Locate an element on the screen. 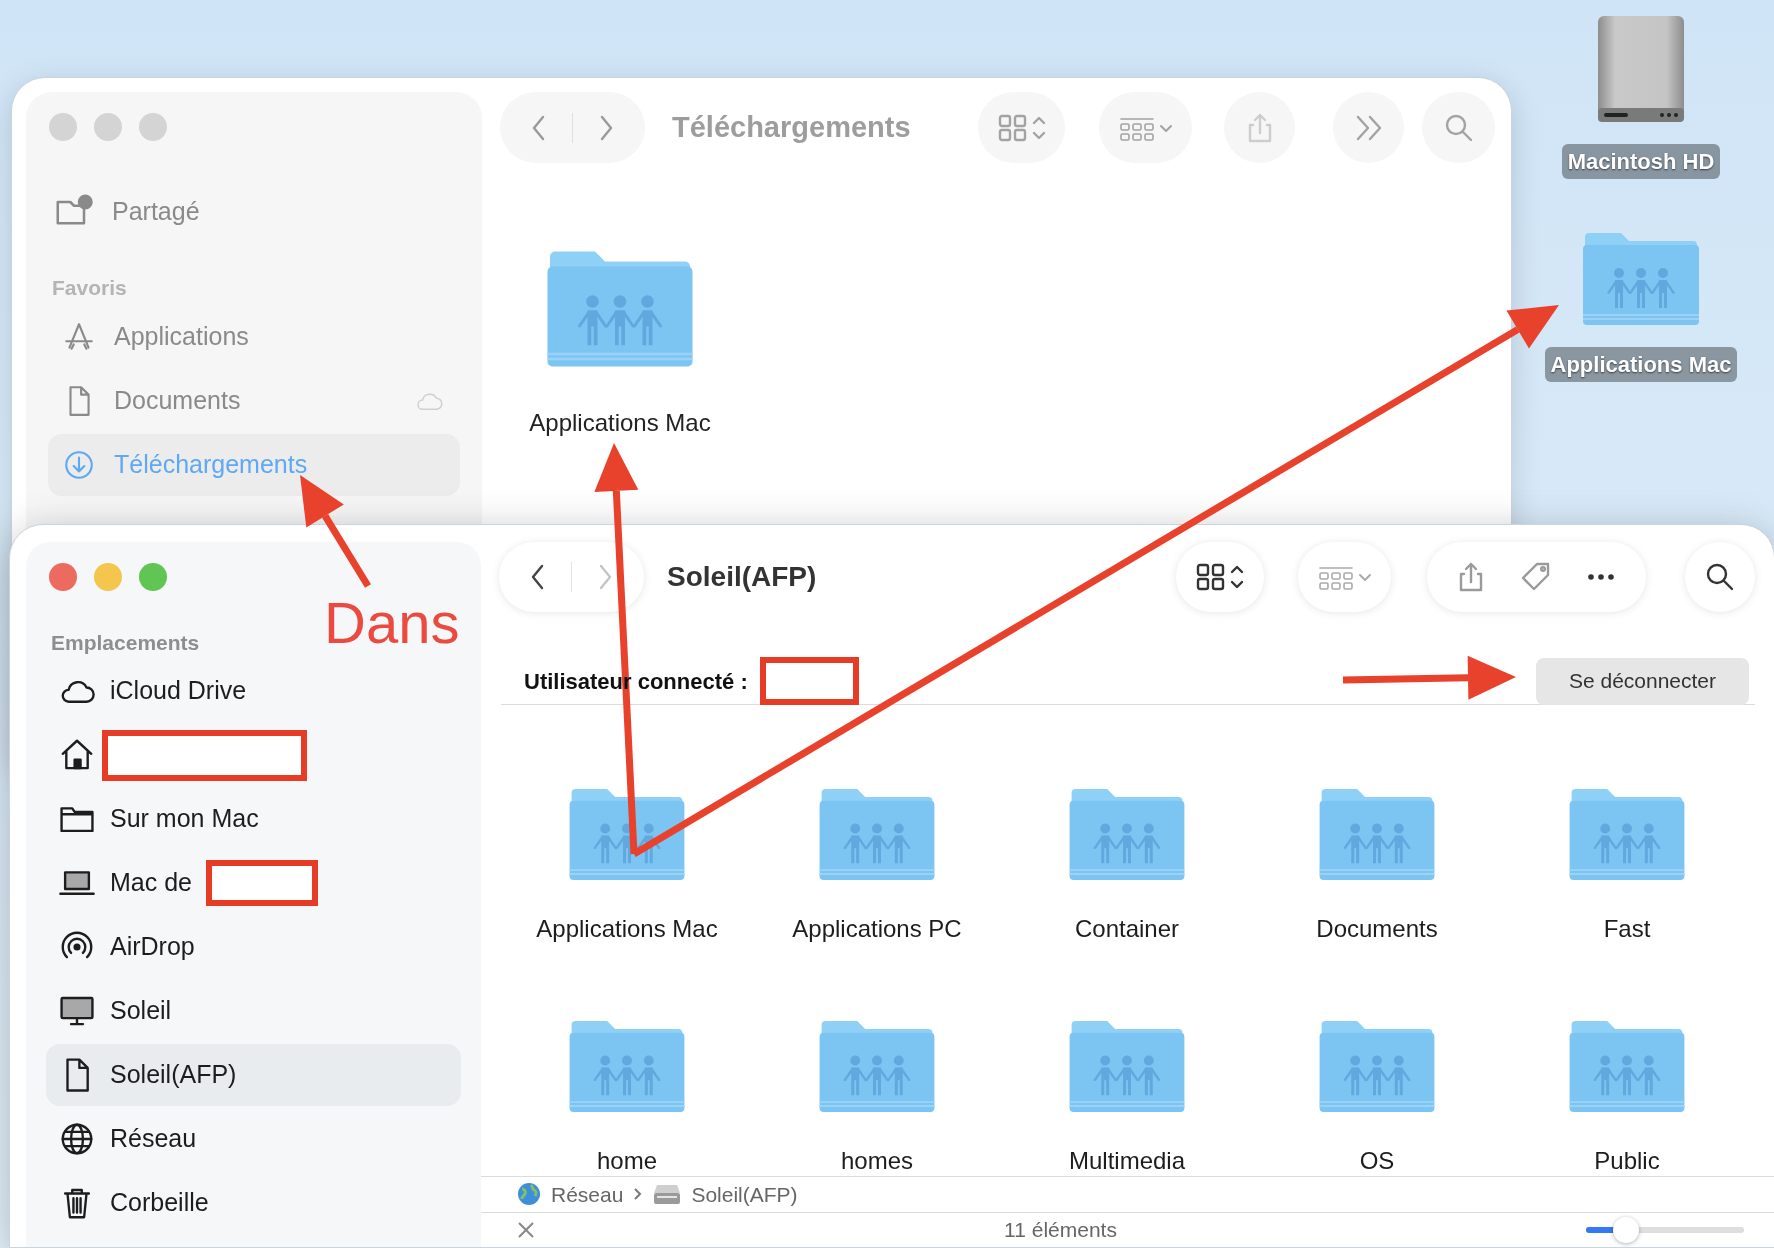  sidebar-item: Soleil is located at coordinates (253, 1011).